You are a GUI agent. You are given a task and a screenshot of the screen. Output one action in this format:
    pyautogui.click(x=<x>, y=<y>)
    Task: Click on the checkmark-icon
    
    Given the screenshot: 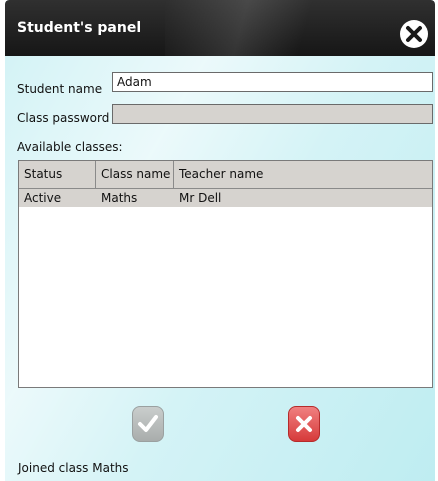 What is the action you would take?
    pyautogui.click(x=148, y=423)
    